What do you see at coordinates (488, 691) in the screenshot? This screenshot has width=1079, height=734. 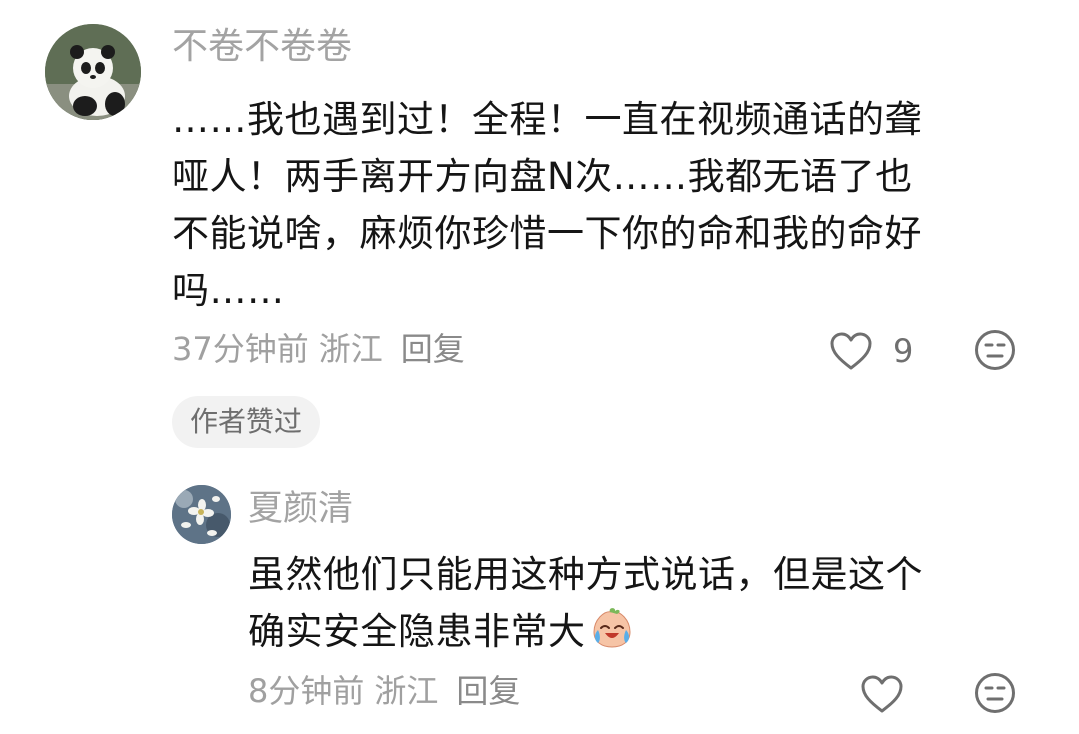 I see `reply-reply-button: 回复` at bounding box center [488, 691].